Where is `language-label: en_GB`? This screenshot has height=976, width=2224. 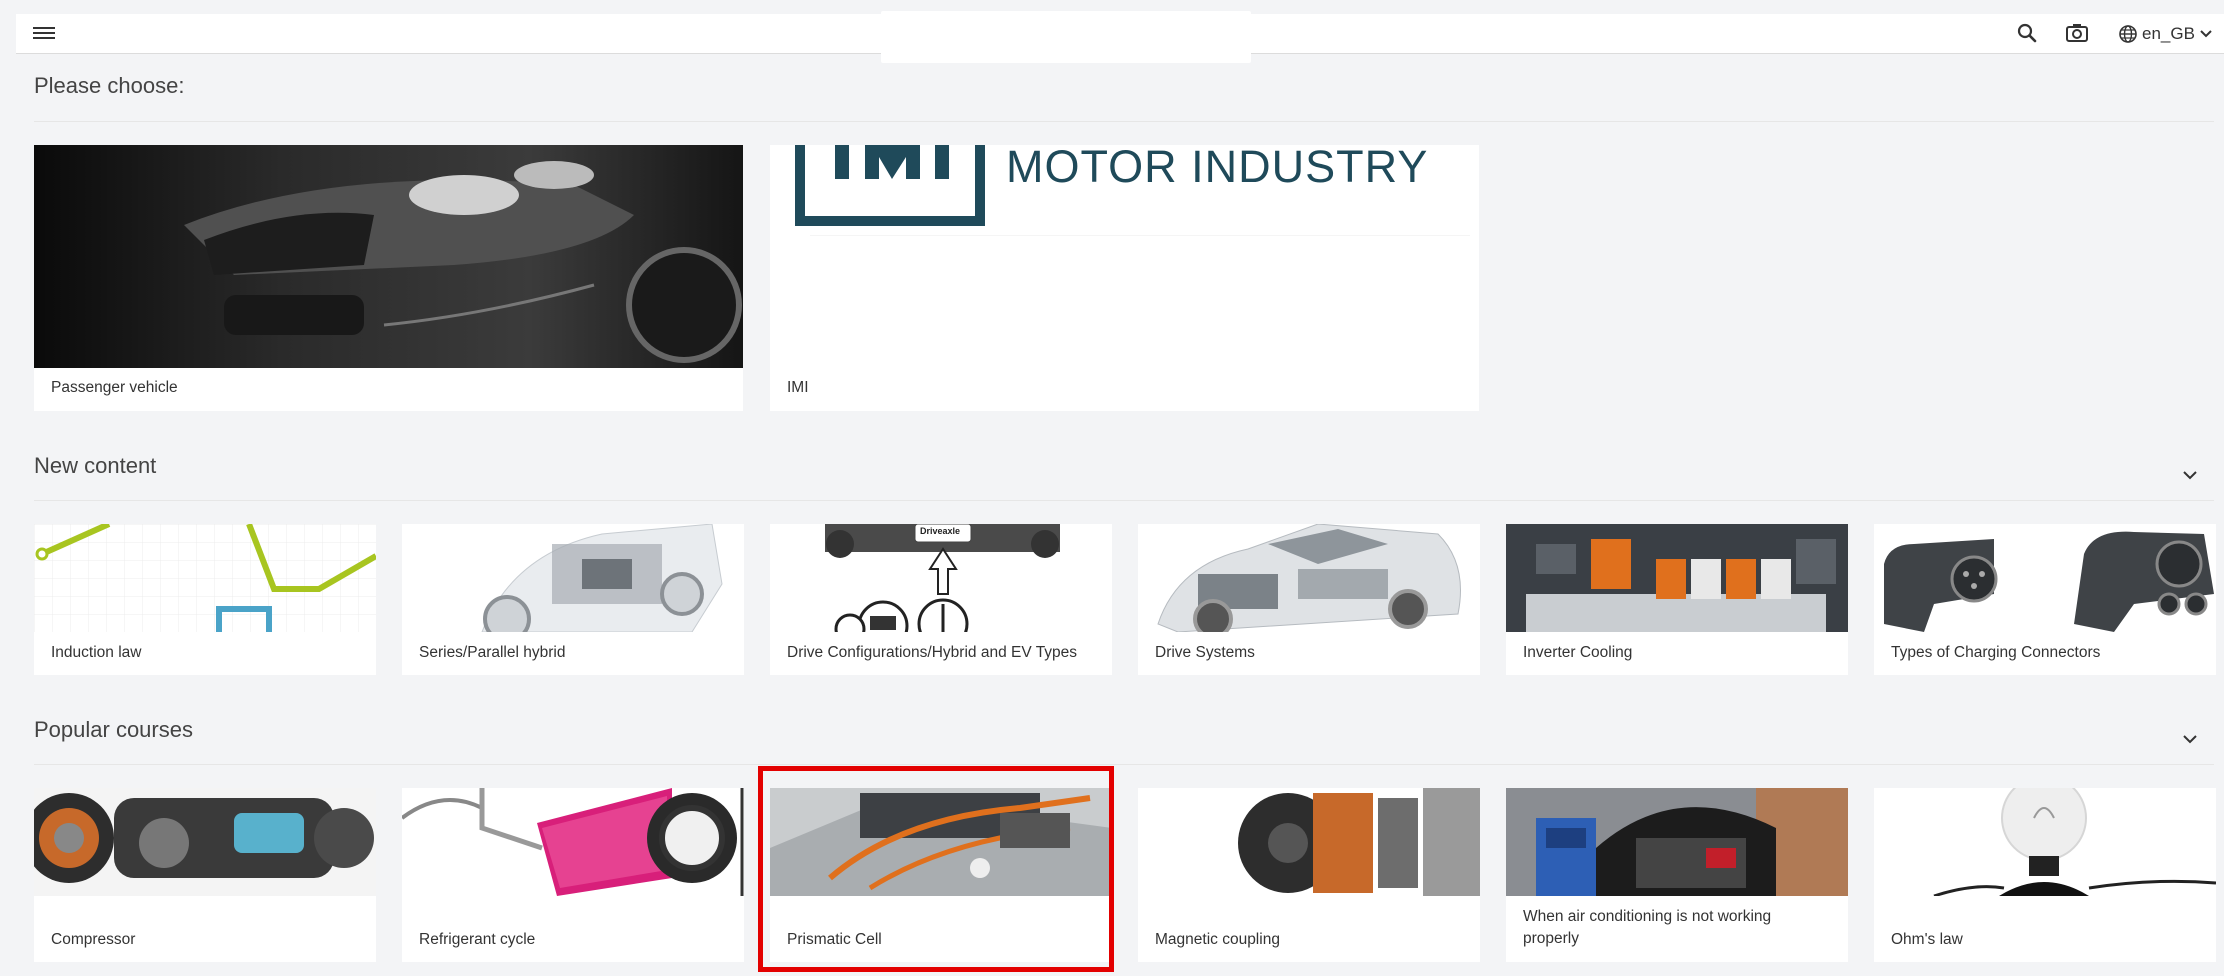
language-label: en_GB is located at coordinates (2168, 33).